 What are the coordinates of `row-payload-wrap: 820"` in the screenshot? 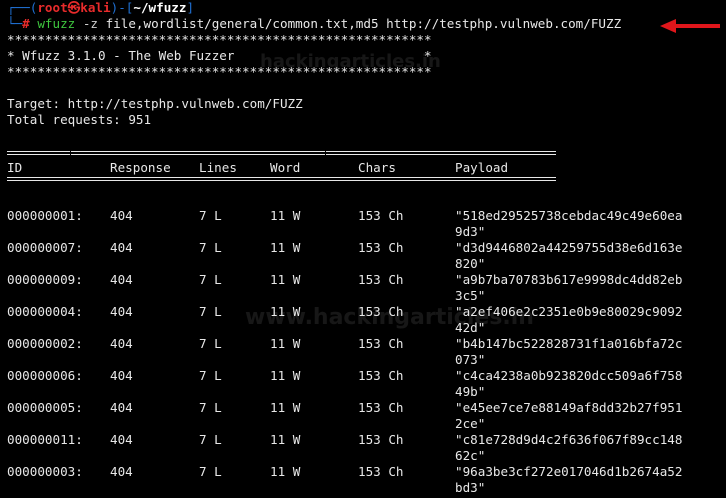 It's located at (470, 263).